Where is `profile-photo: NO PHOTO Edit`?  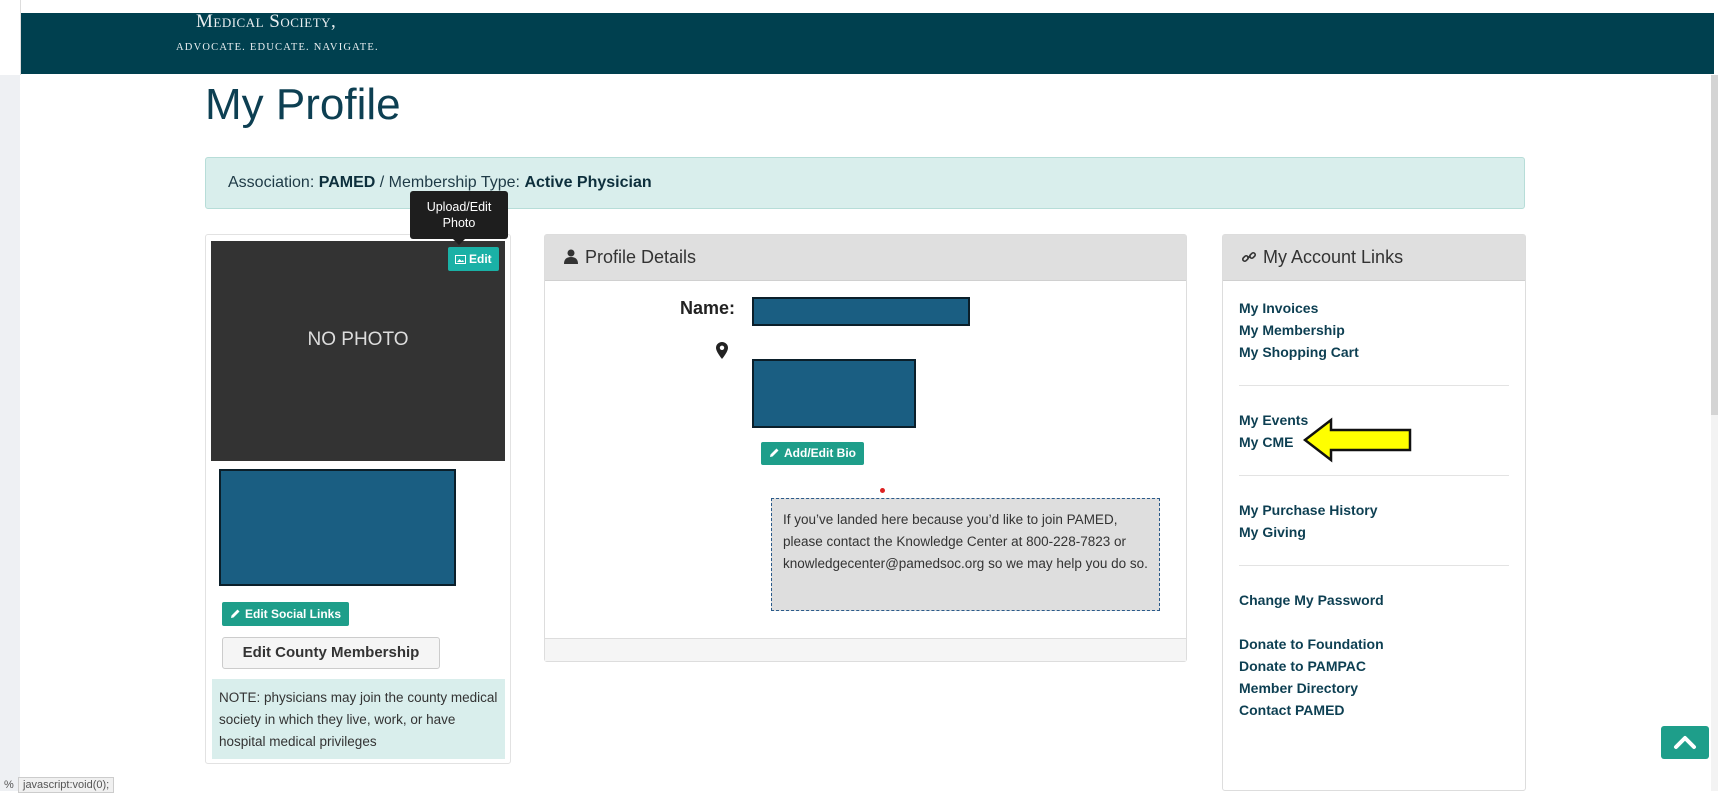
profile-photo: NO PHOTO Edit is located at coordinates (358, 351).